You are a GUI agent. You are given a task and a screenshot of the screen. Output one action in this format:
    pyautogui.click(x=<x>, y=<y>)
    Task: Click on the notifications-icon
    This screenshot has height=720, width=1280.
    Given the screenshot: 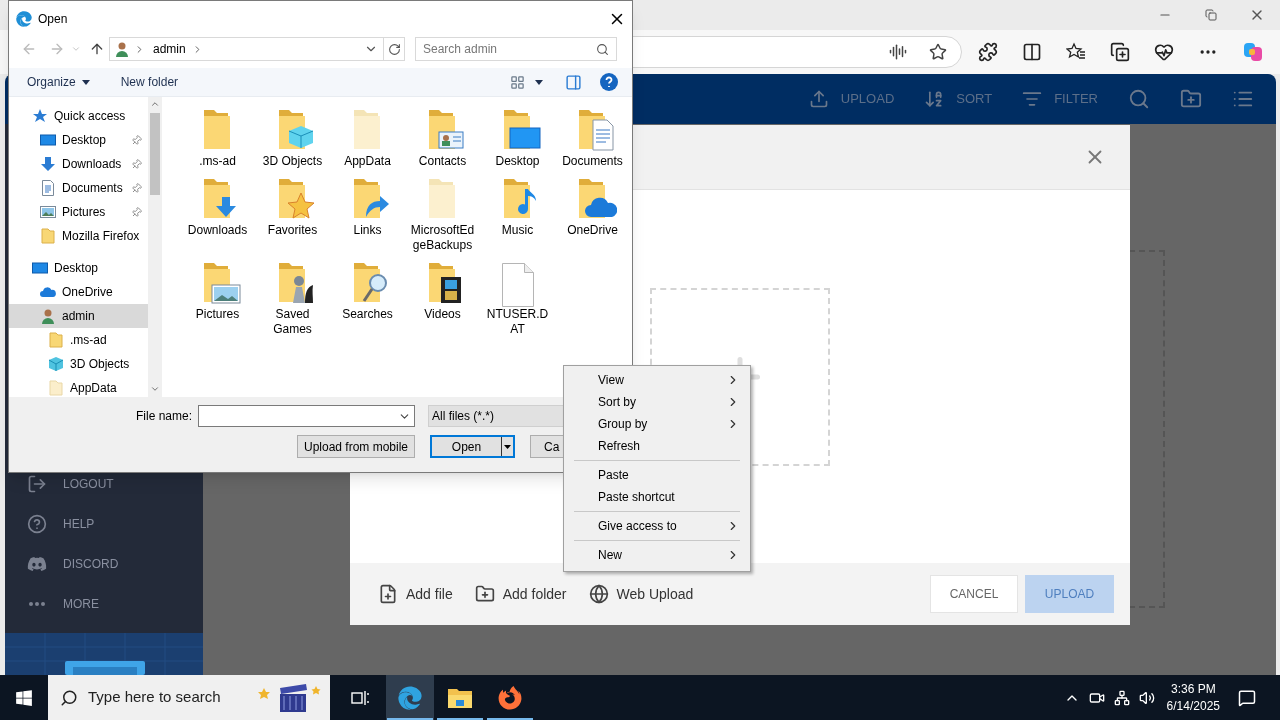 What is the action you would take?
    pyautogui.click(x=1247, y=697)
    